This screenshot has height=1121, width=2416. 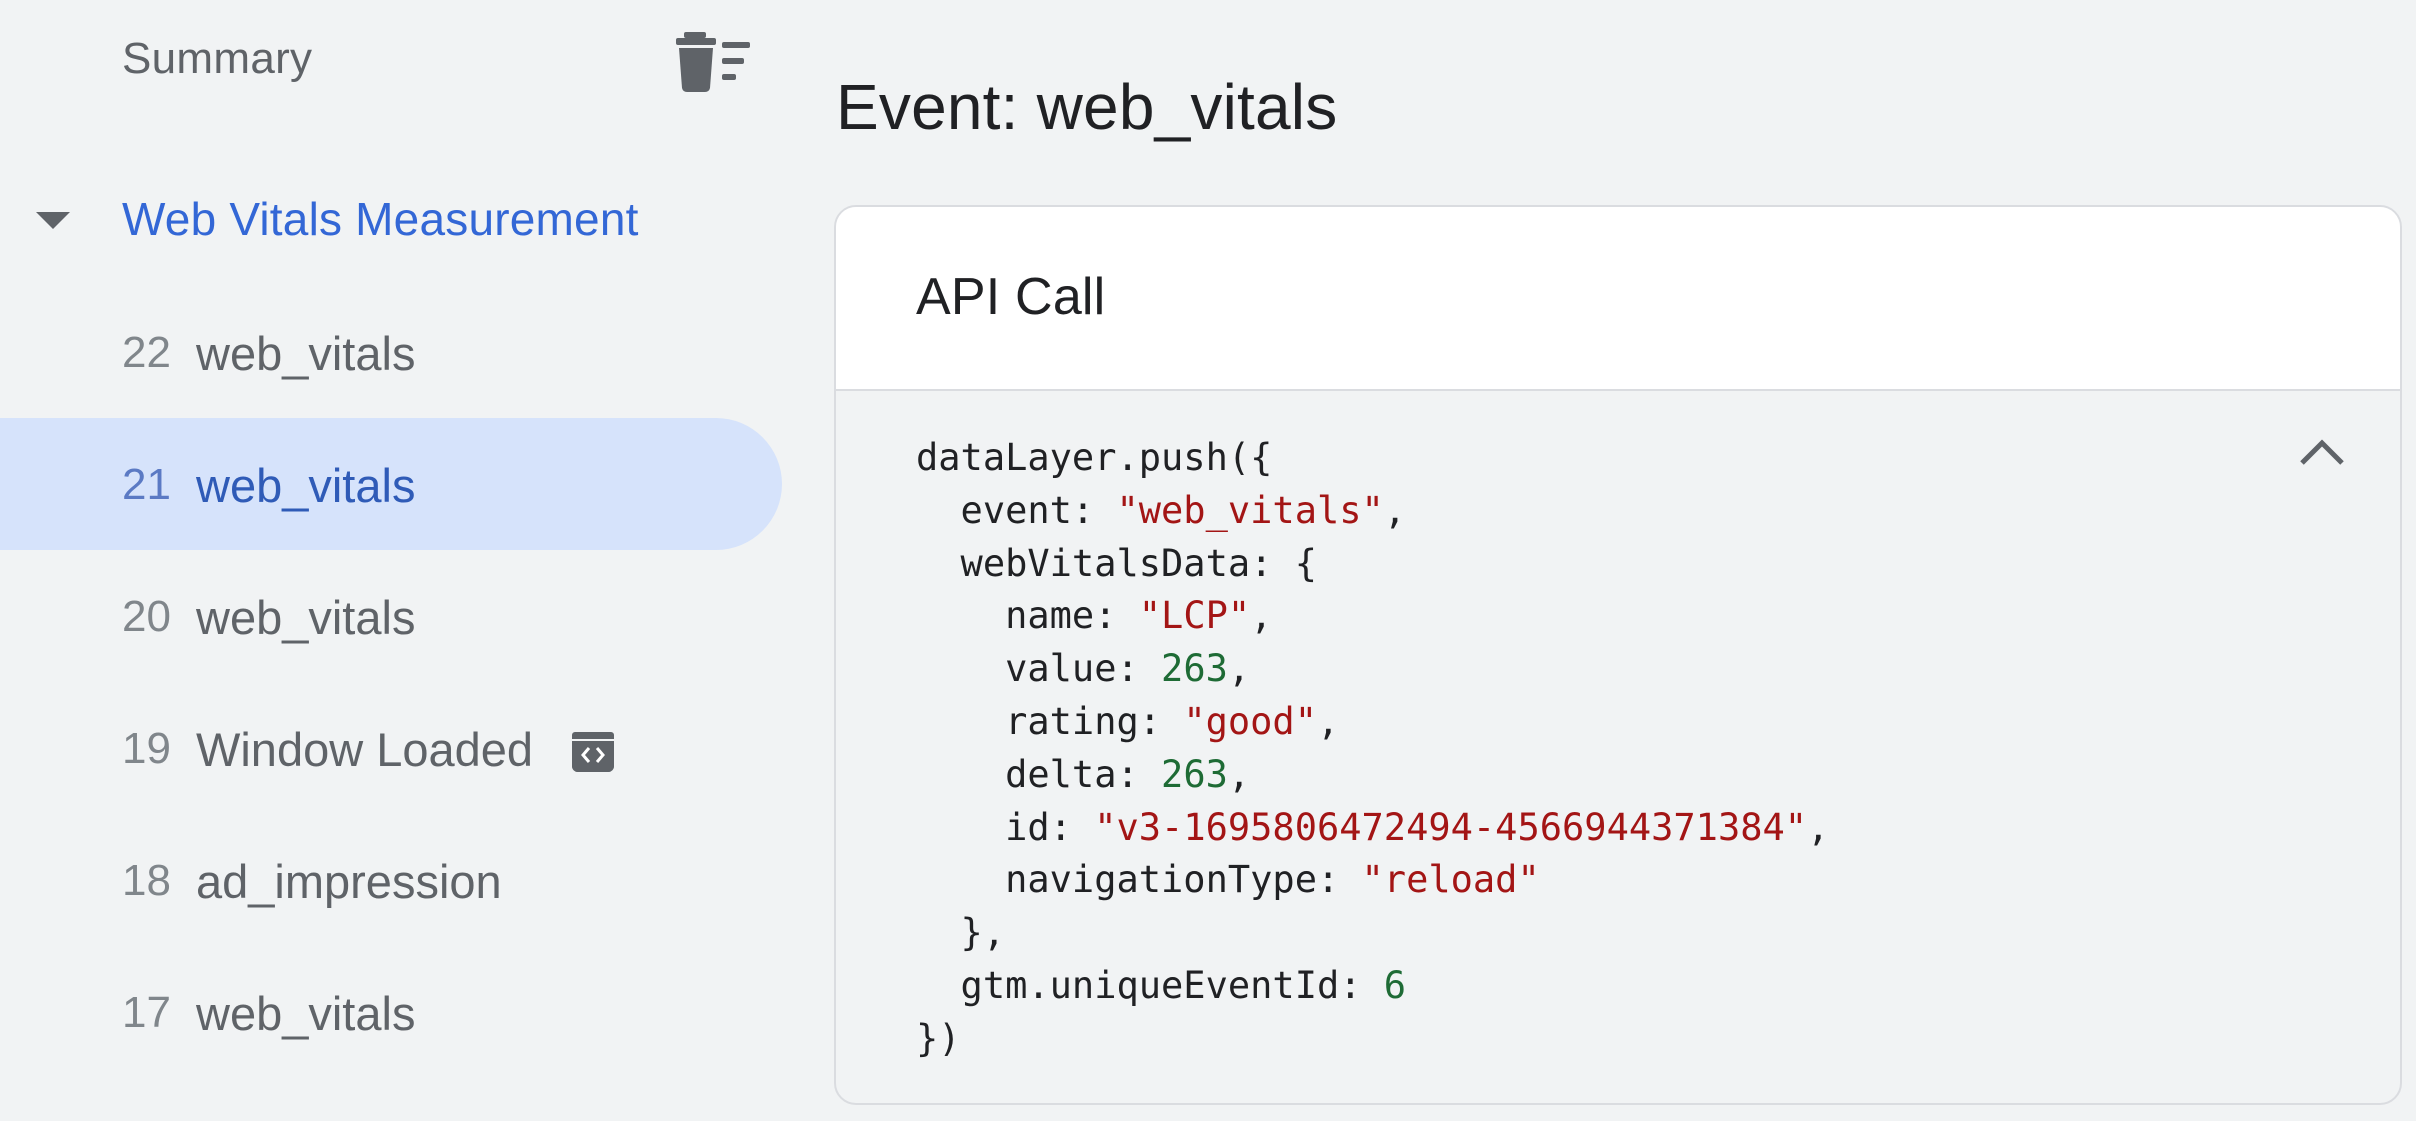 What do you see at coordinates (2322, 451) in the screenshot?
I see `chevron-up-icon` at bounding box center [2322, 451].